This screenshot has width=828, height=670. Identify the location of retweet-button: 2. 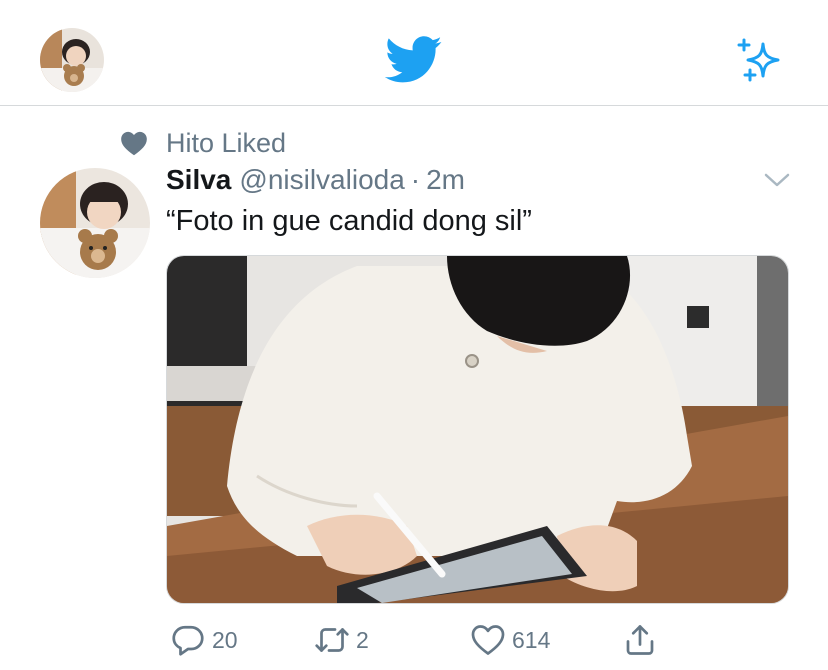
(341, 640).